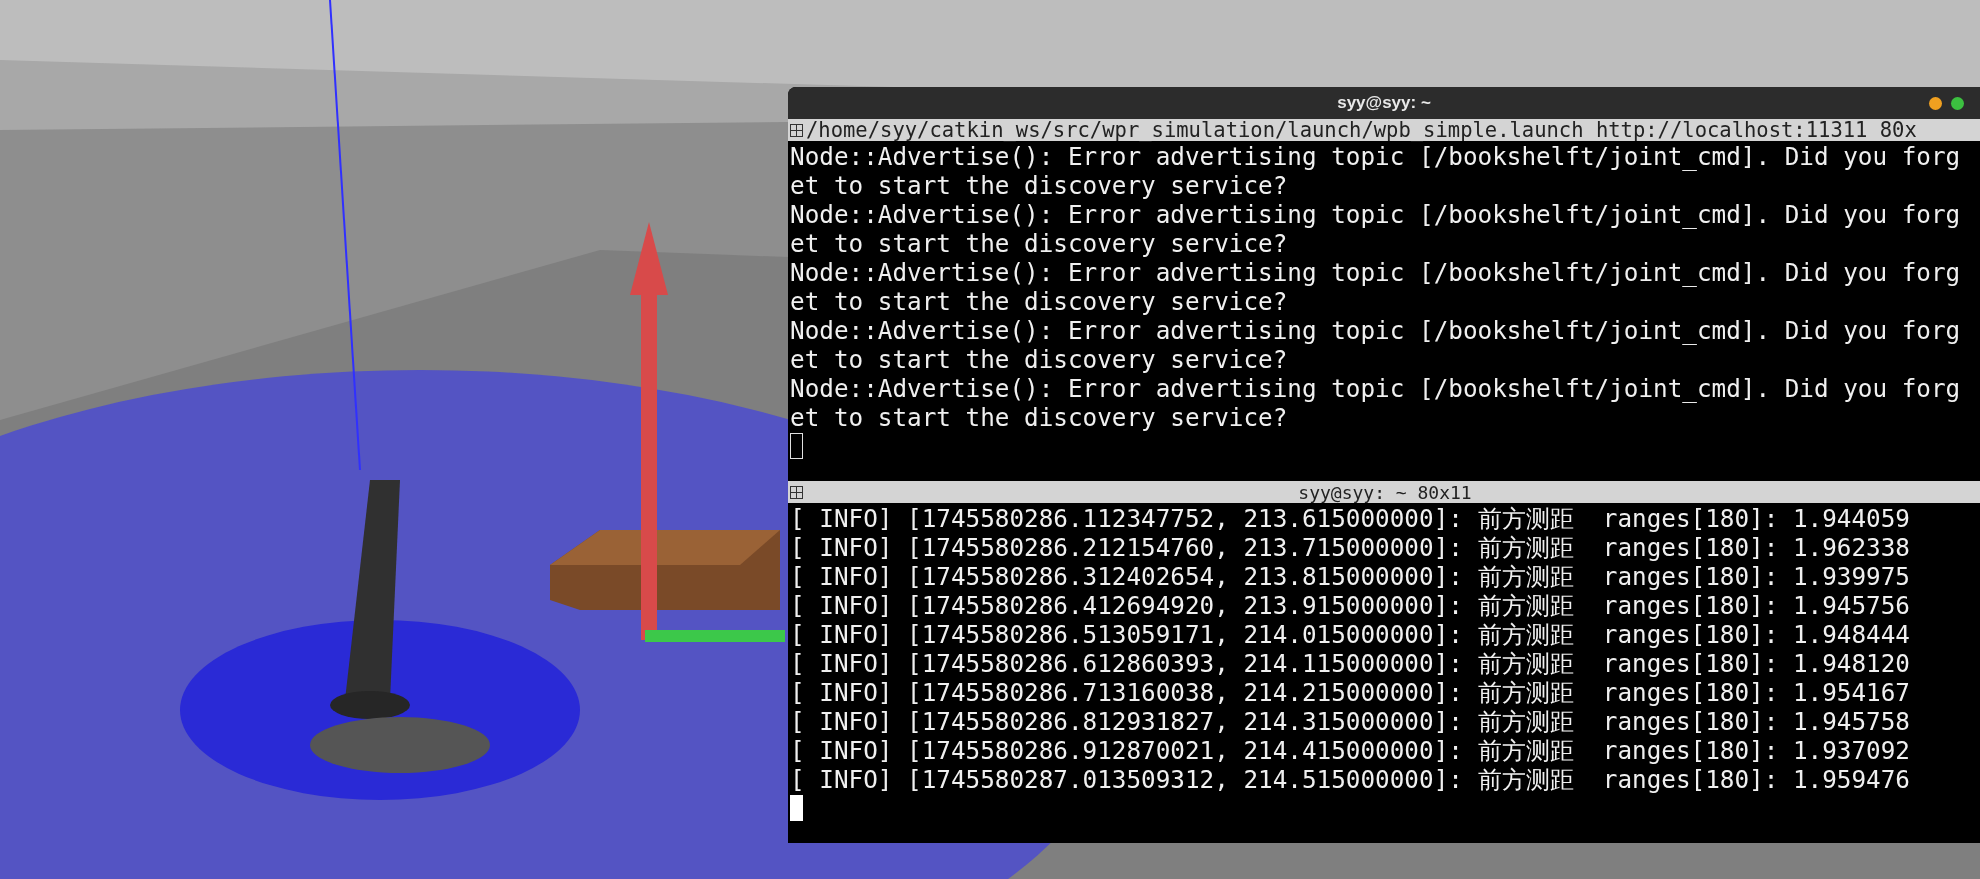 The height and width of the screenshot is (879, 1980). Describe the element at coordinates (1350, 605) in the screenshot. I see `terminal-line: [ INFO] [1745580286.412694920, 213.915000000]: 前方测距 ranges[180]: 1.945756` at that location.